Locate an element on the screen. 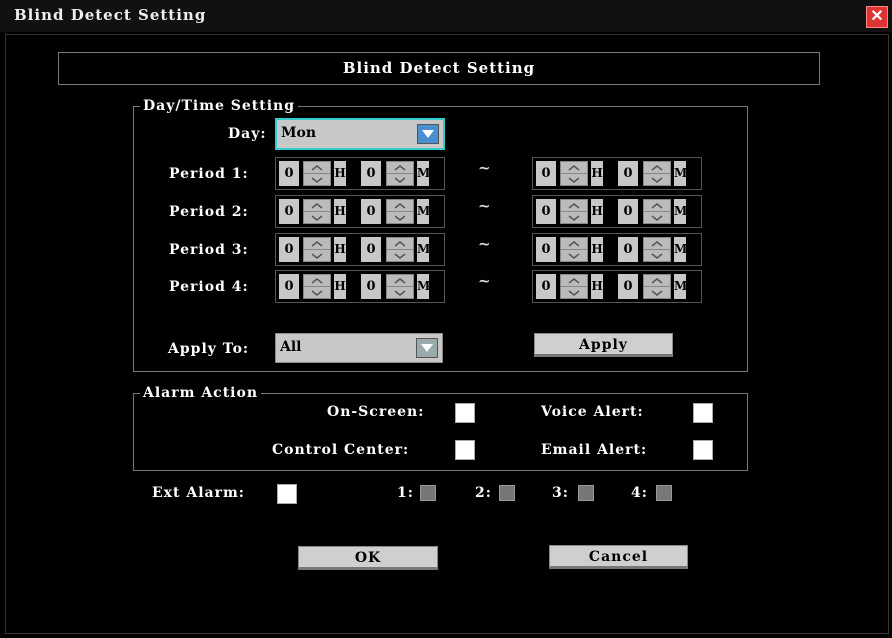  on-screen-checkbox is located at coordinates (465, 413).